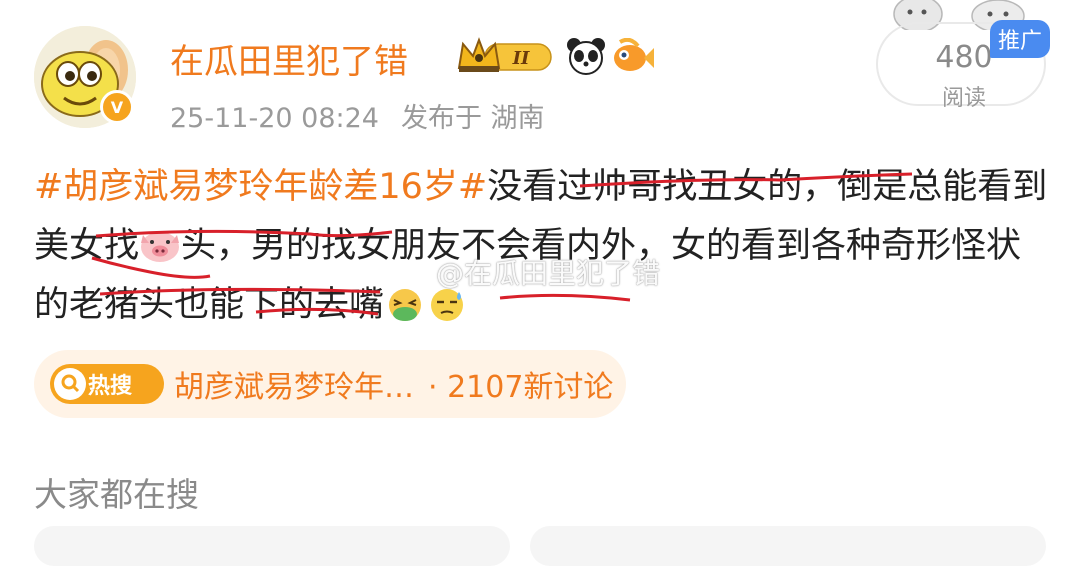 This screenshot has width=1080, height=566. What do you see at coordinates (260, 187) in the screenshot?
I see `hashtag-link: #胡彦斌易梦玲年龄差16岁#` at bounding box center [260, 187].